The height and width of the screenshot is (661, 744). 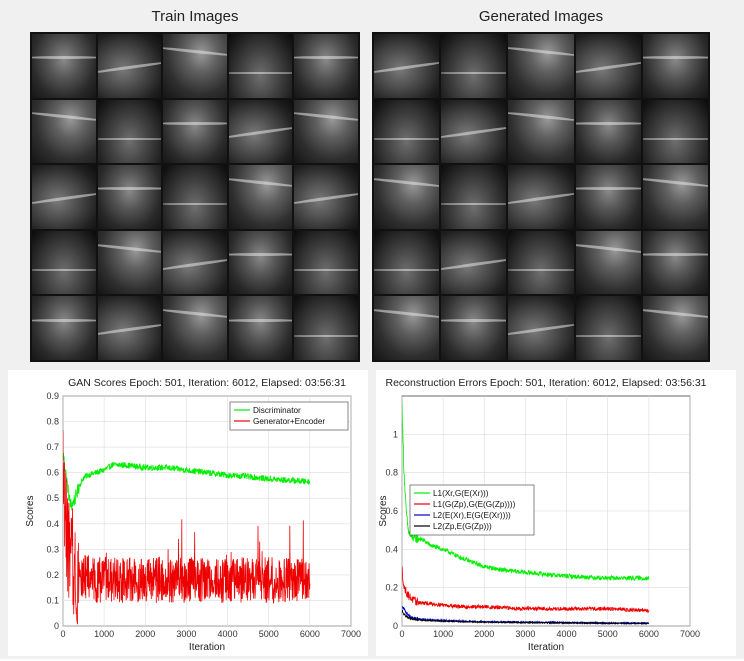 I want to click on legend-entry: L2(Zp,E(G(Zp))), so click(x=462, y=526).